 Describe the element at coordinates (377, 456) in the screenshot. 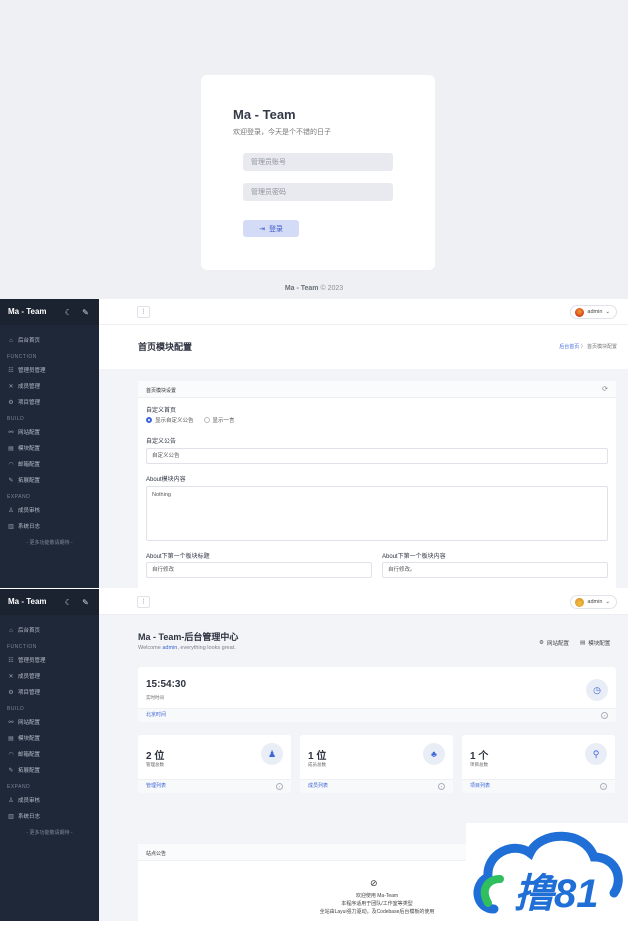

I see `custom-notice-input: 自定义公告` at that location.